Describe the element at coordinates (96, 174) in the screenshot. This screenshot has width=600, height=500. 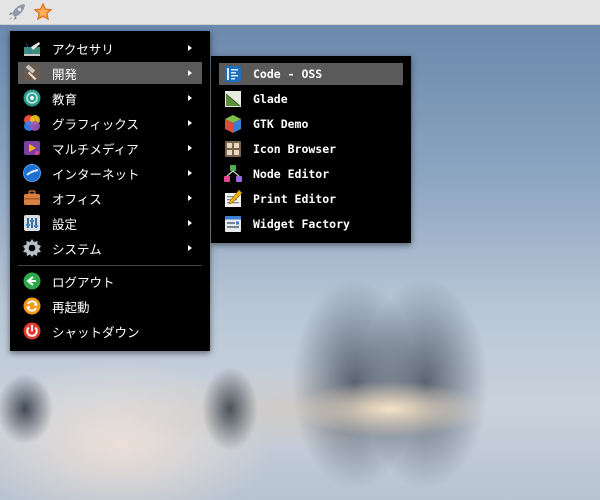
I see `menu-item-label: インターネット` at that location.